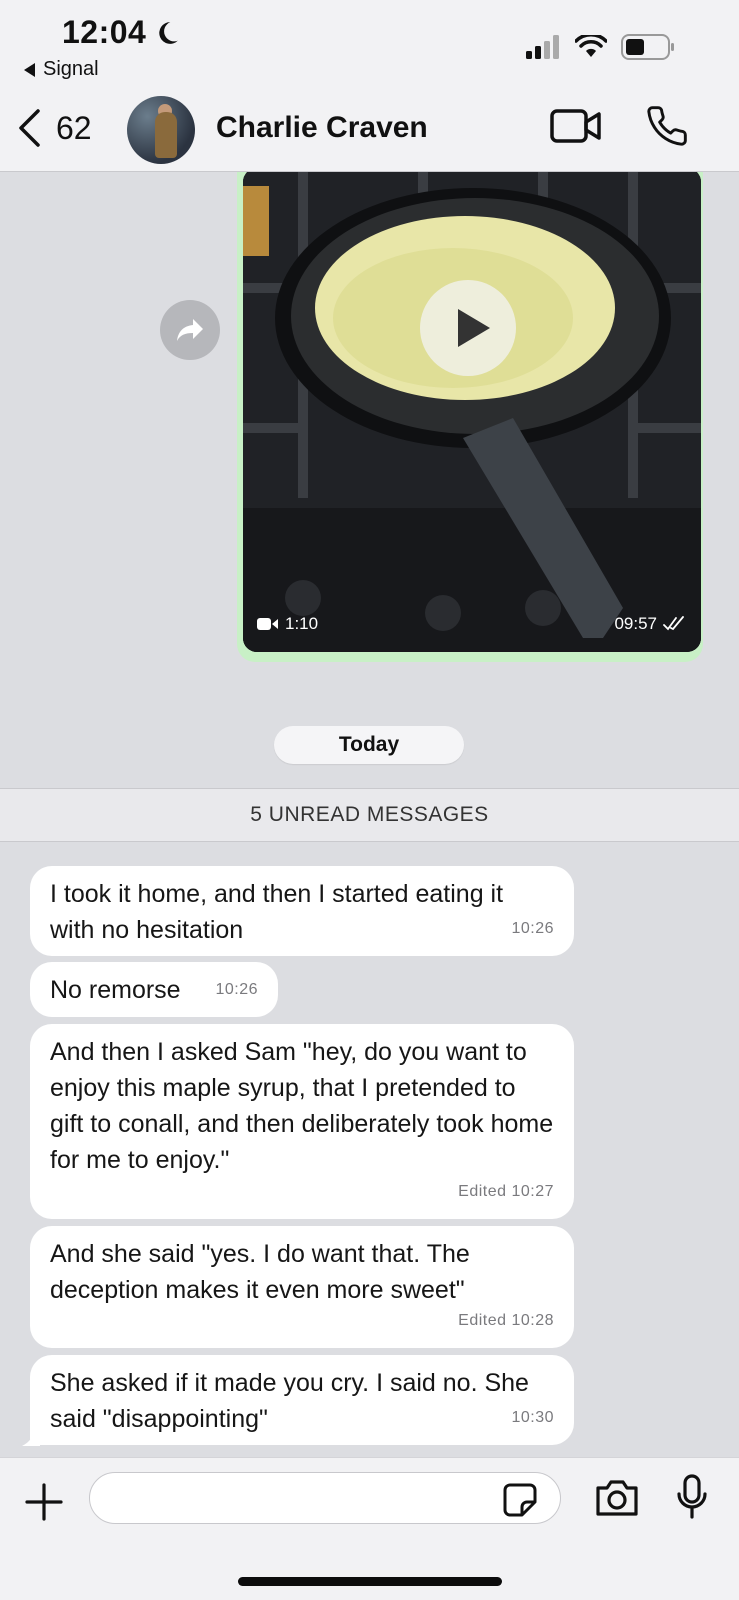 This screenshot has width=739, height=1600. What do you see at coordinates (369, 745) in the screenshot?
I see `date-divider: Today` at bounding box center [369, 745].